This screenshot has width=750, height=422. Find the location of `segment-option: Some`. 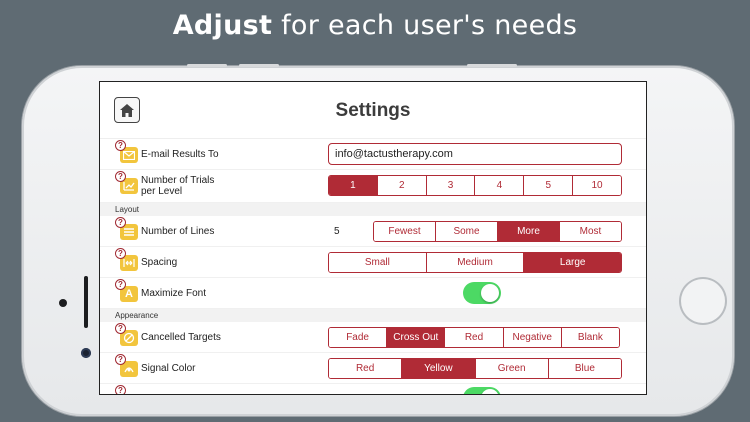

segment-option: Some is located at coordinates (466, 231).